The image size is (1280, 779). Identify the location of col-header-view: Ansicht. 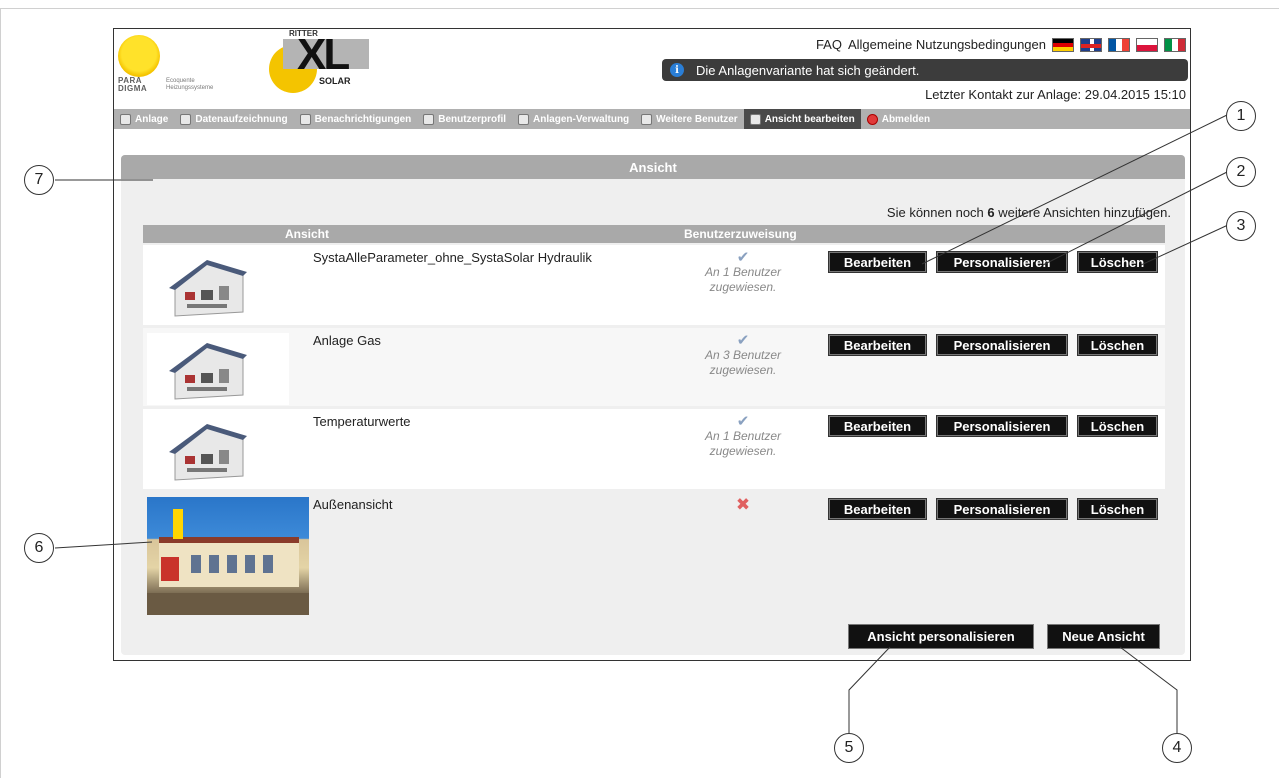
(307, 234).